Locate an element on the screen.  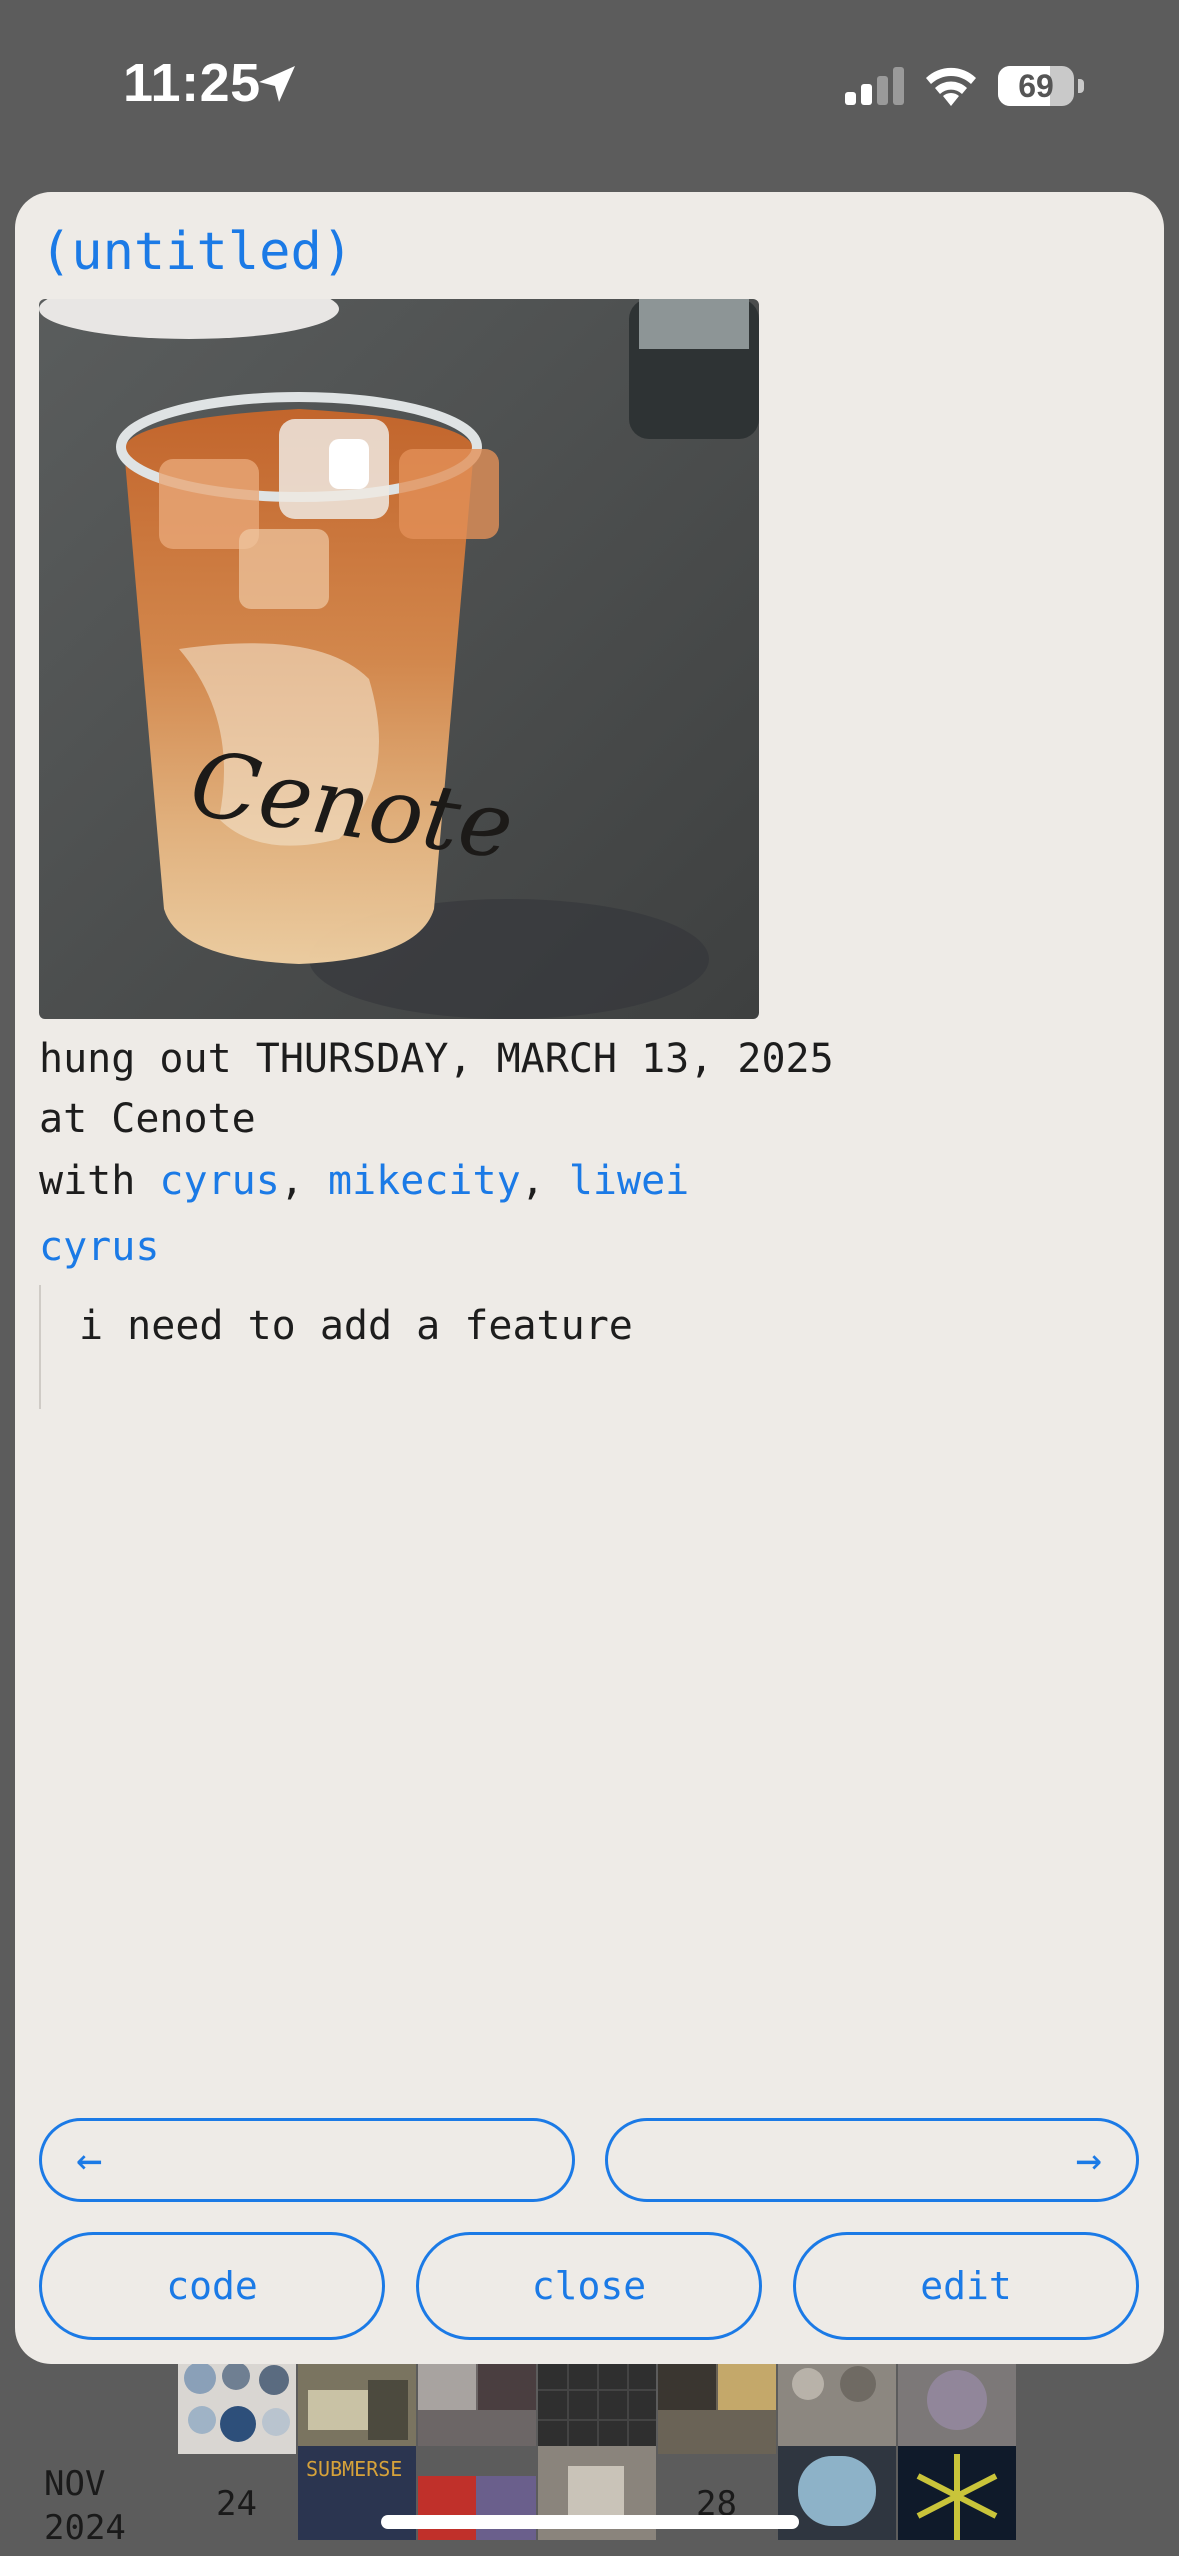
cellular-signal-icon is located at coordinates (874, 86).